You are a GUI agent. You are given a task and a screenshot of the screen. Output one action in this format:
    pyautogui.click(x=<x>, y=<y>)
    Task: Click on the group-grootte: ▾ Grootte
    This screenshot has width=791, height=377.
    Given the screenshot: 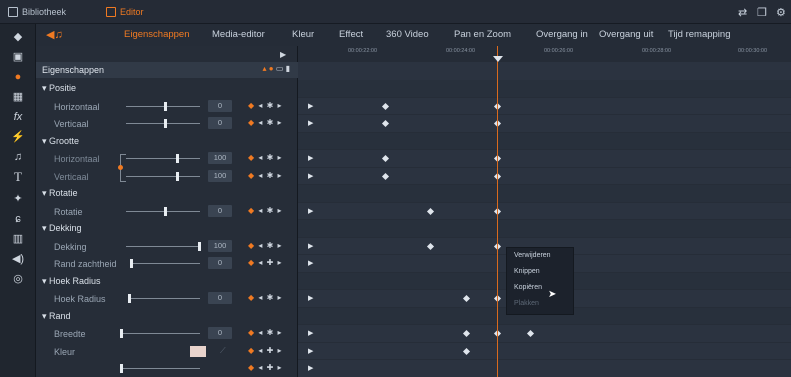 What is the action you would take?
    pyautogui.click(x=167, y=142)
    